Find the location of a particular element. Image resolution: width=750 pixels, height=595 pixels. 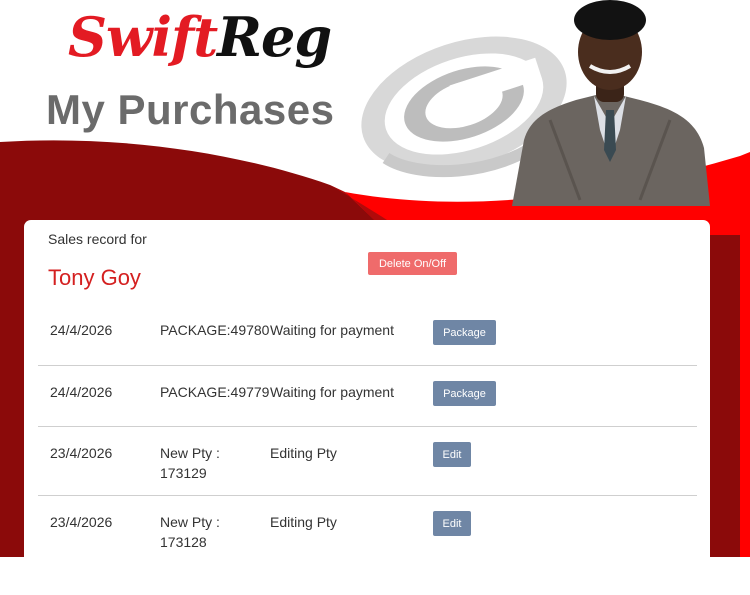

sales-record-label: Sales record for is located at coordinates (97, 239).